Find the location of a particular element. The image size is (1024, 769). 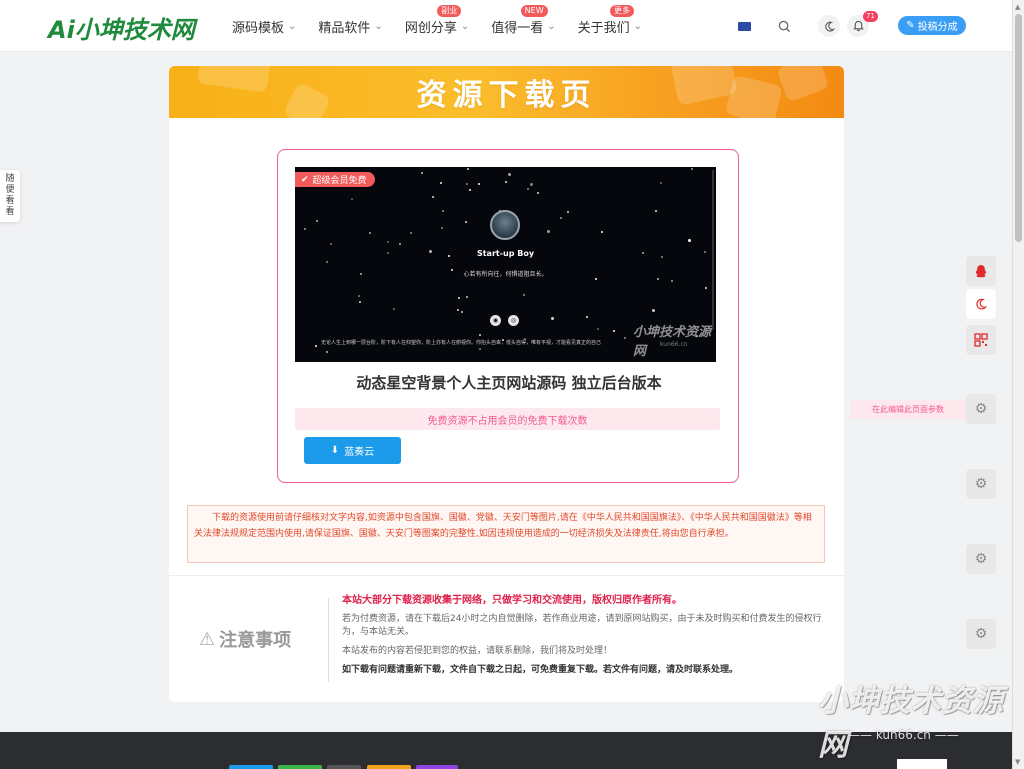

vip-tag-label: 超级会员免费 is located at coordinates (339, 181).